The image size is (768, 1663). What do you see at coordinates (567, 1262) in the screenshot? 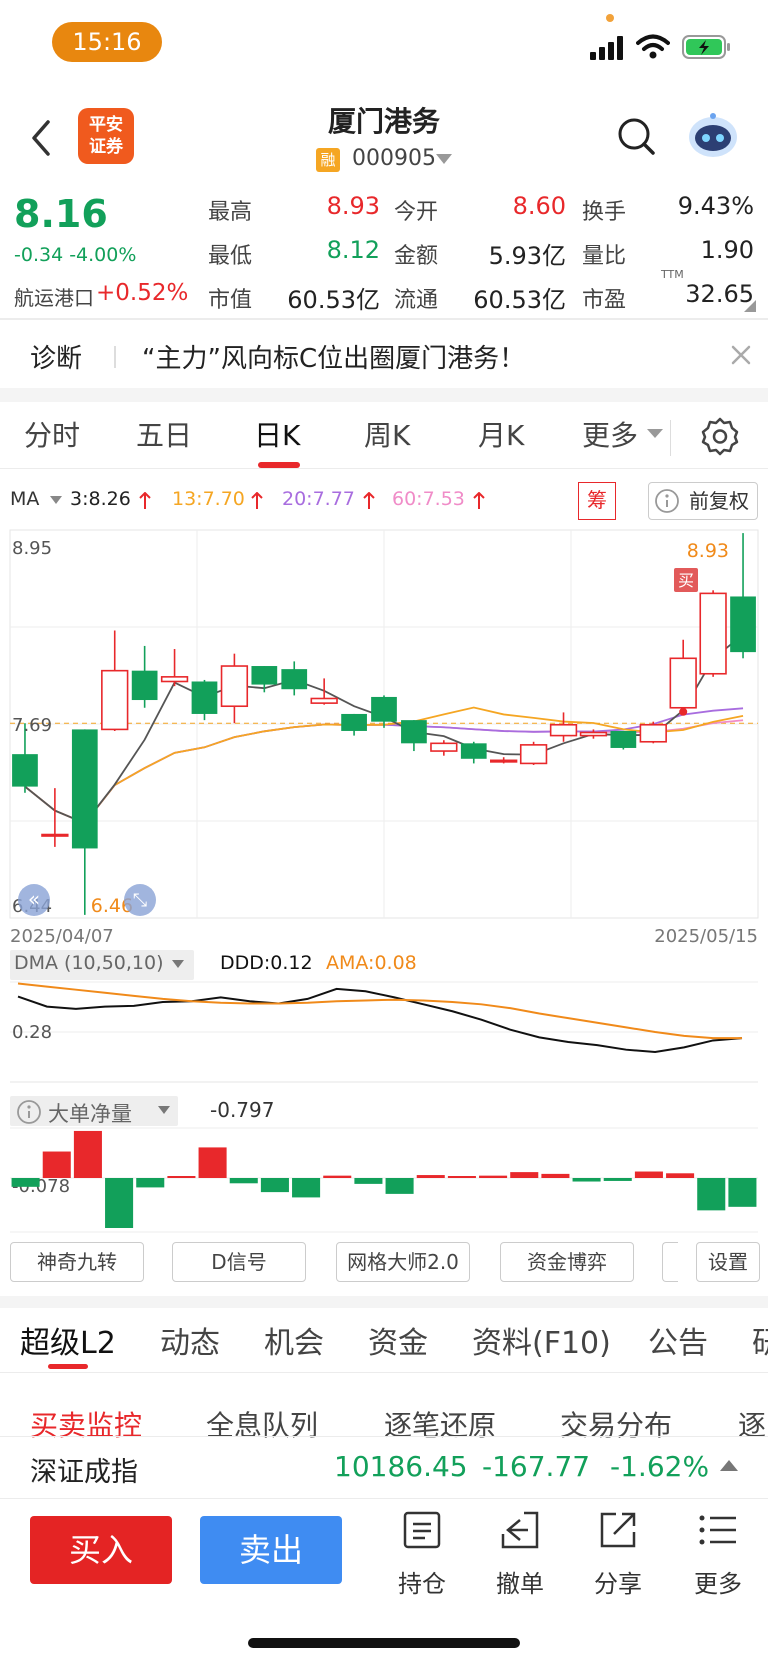
I see `strategy-fund-game-button: 资金博弈` at bounding box center [567, 1262].